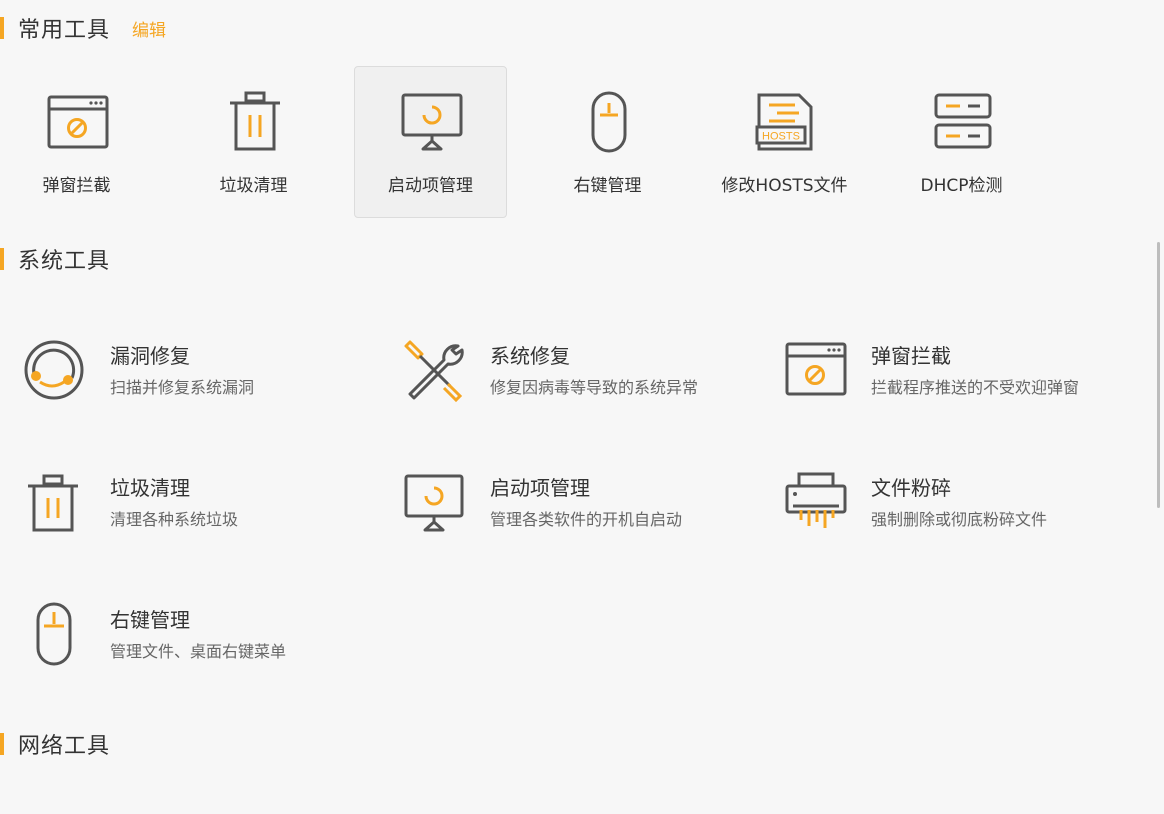 Image resolution: width=1164 pixels, height=814 pixels. What do you see at coordinates (174, 519) in the screenshot?
I see `sys-tool-desc: 清理各种系统垃圾` at bounding box center [174, 519].